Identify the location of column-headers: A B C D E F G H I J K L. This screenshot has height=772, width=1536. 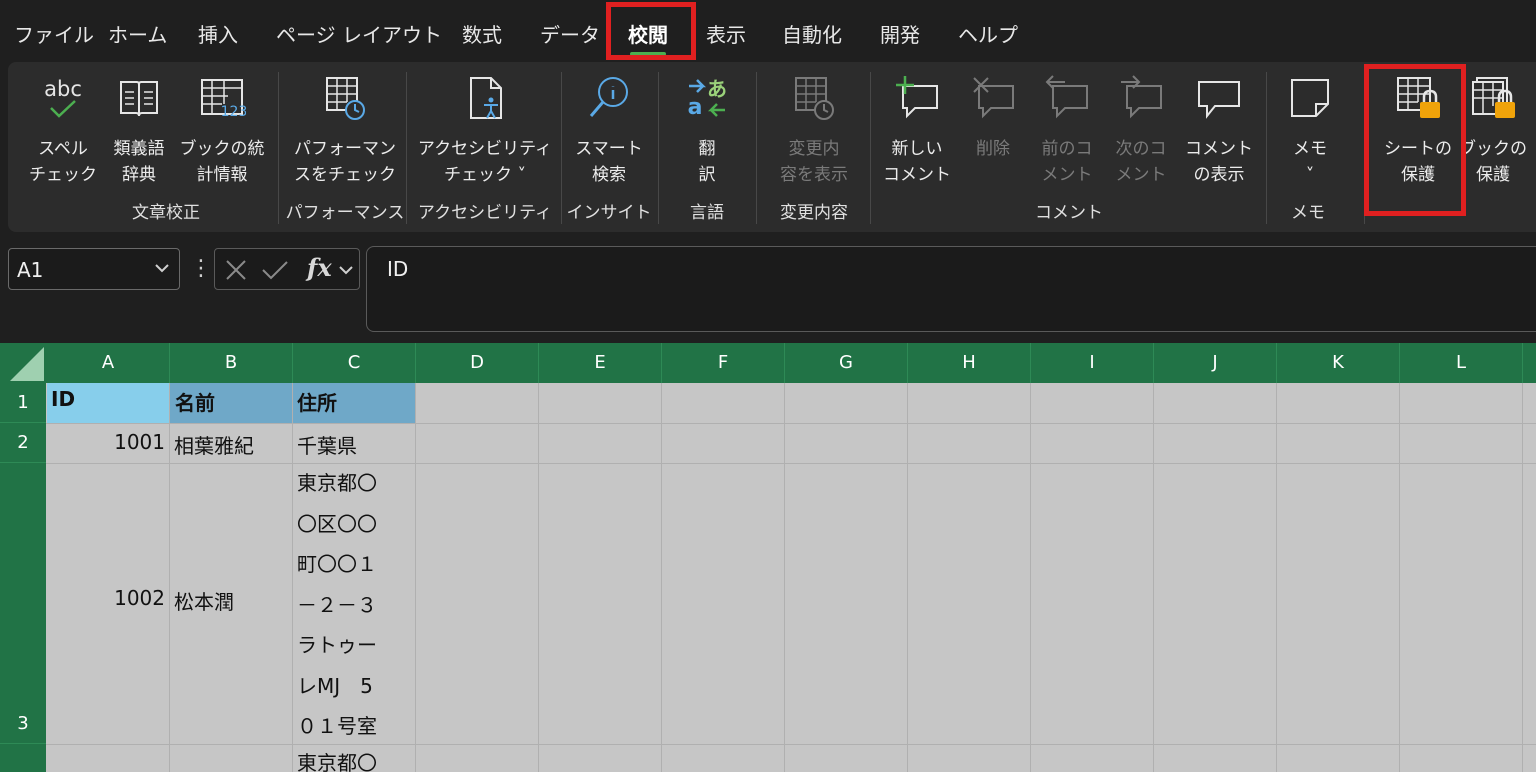
(768, 363).